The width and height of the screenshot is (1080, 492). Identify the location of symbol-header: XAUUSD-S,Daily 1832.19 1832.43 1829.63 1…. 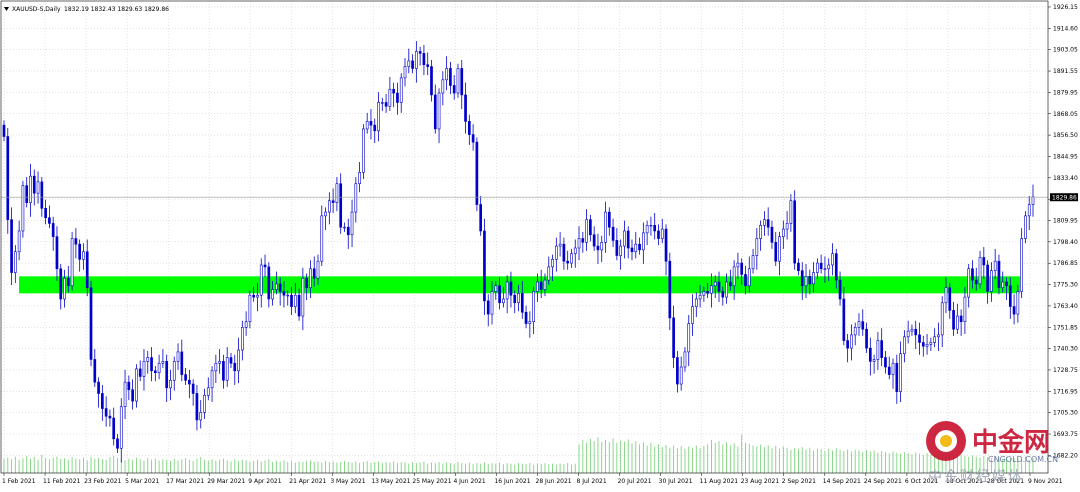
(86, 9).